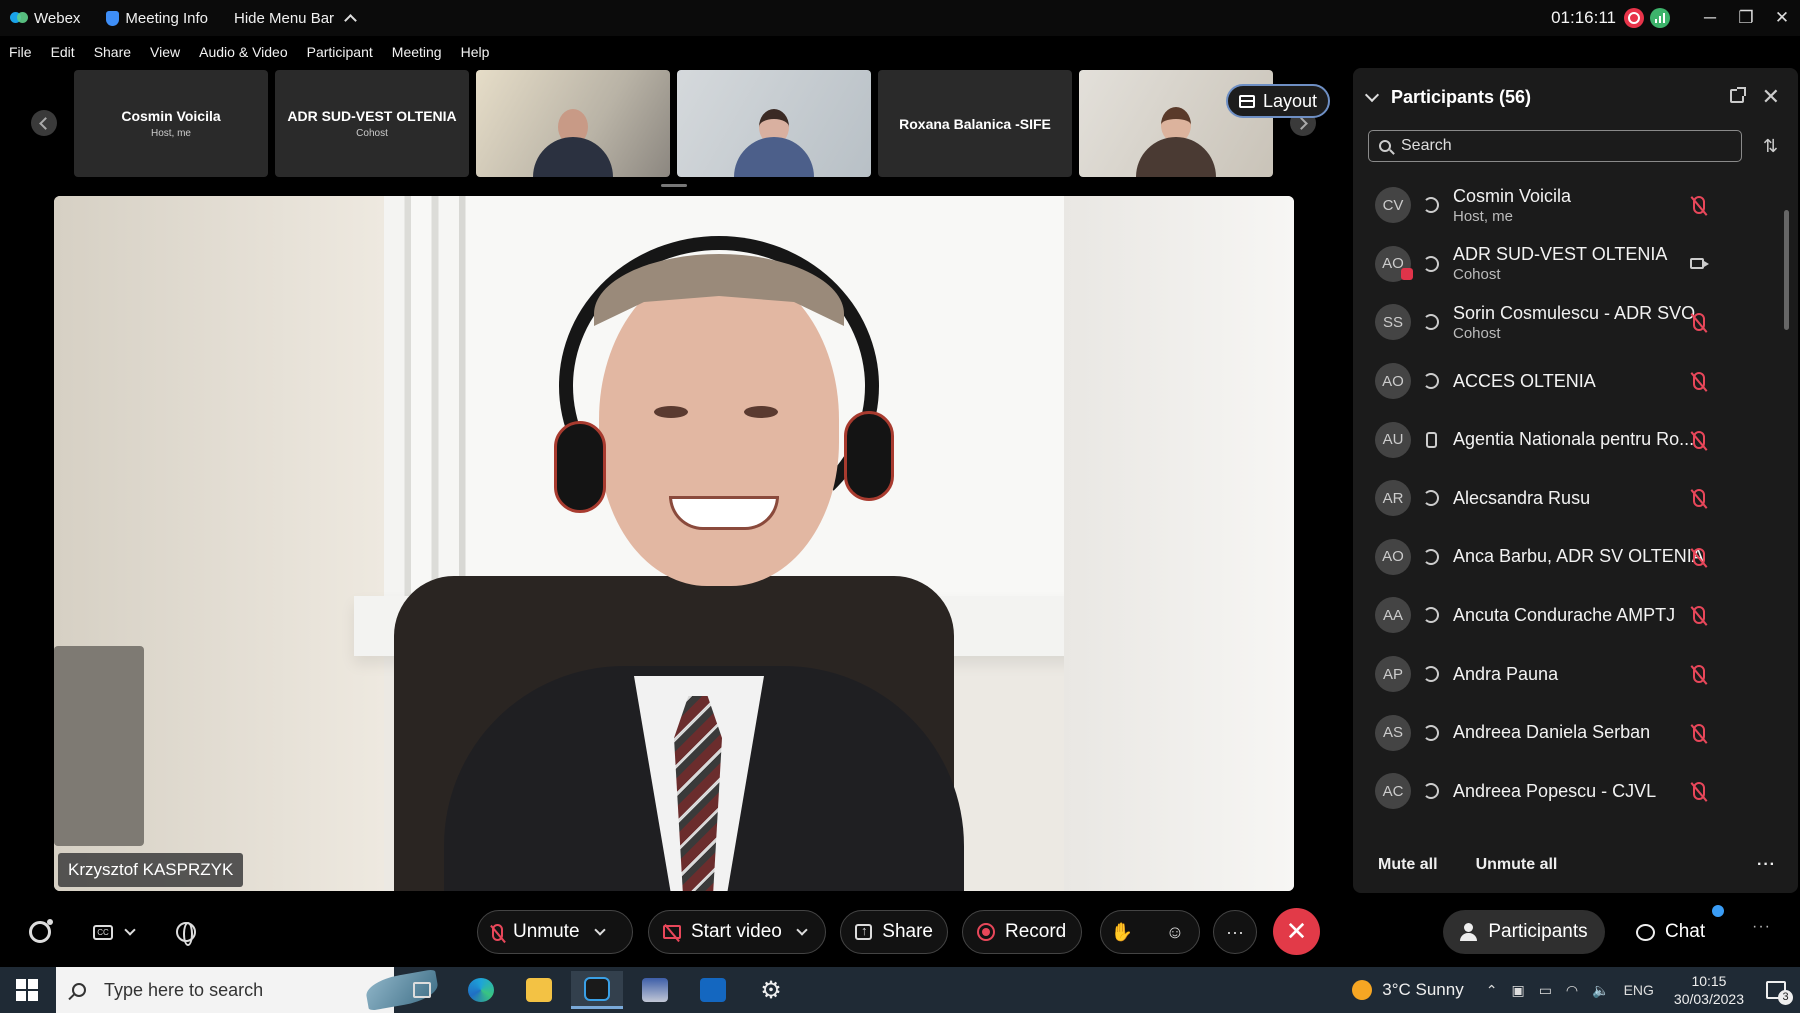 This screenshot has width=1800, height=1013. Describe the element at coordinates (45, 18) in the screenshot. I see `app-title: Webex` at that location.